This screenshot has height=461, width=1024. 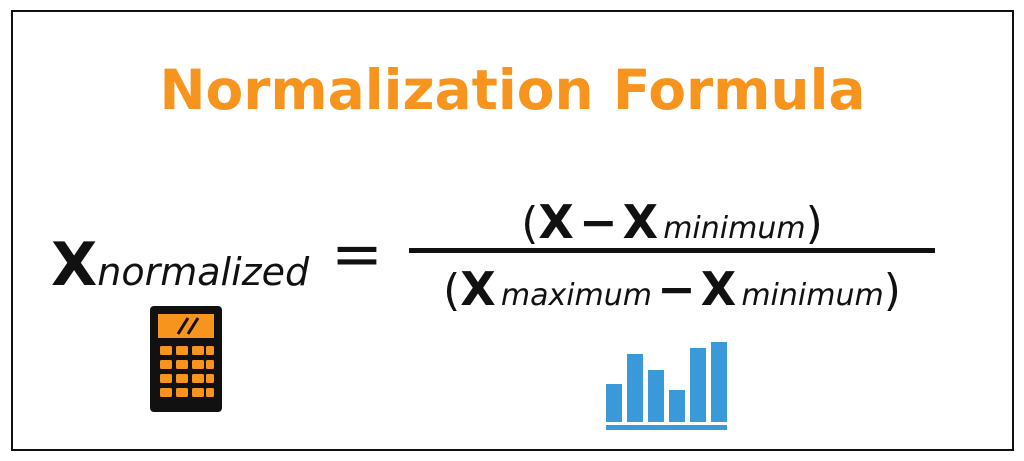 I want to click on denominator: (X maximum − X minimum), so click(x=672, y=289).